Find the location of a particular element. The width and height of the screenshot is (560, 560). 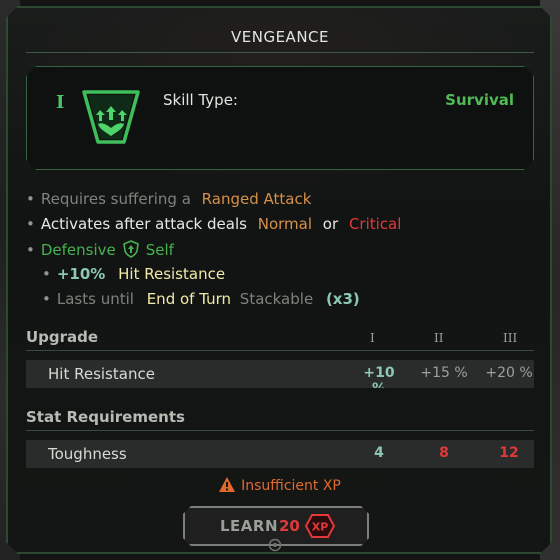

defensive-shield-icon is located at coordinates (130, 249).